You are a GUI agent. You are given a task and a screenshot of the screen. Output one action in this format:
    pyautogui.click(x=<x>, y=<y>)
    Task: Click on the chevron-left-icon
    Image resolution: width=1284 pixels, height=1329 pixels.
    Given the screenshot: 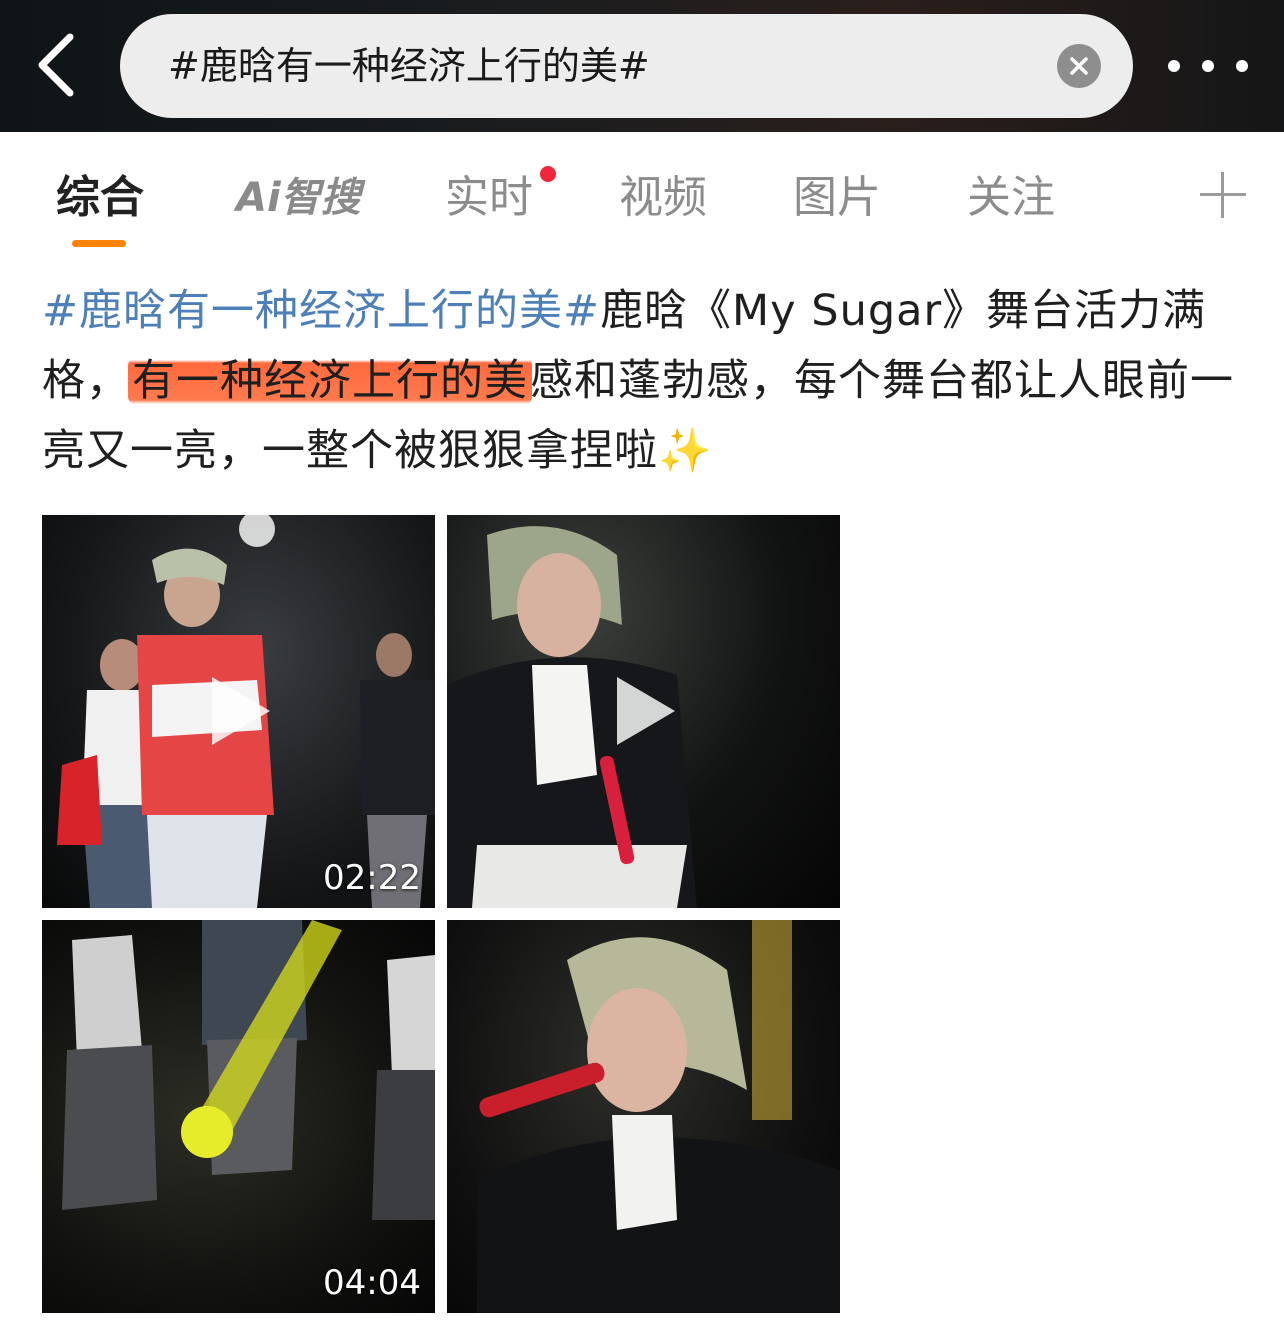 What is the action you would take?
    pyautogui.click(x=56, y=65)
    